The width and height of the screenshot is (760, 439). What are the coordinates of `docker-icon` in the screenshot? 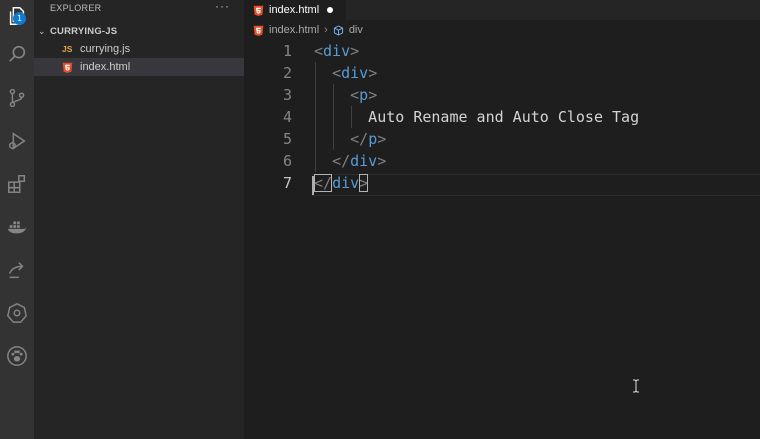 It's located at (17, 227).